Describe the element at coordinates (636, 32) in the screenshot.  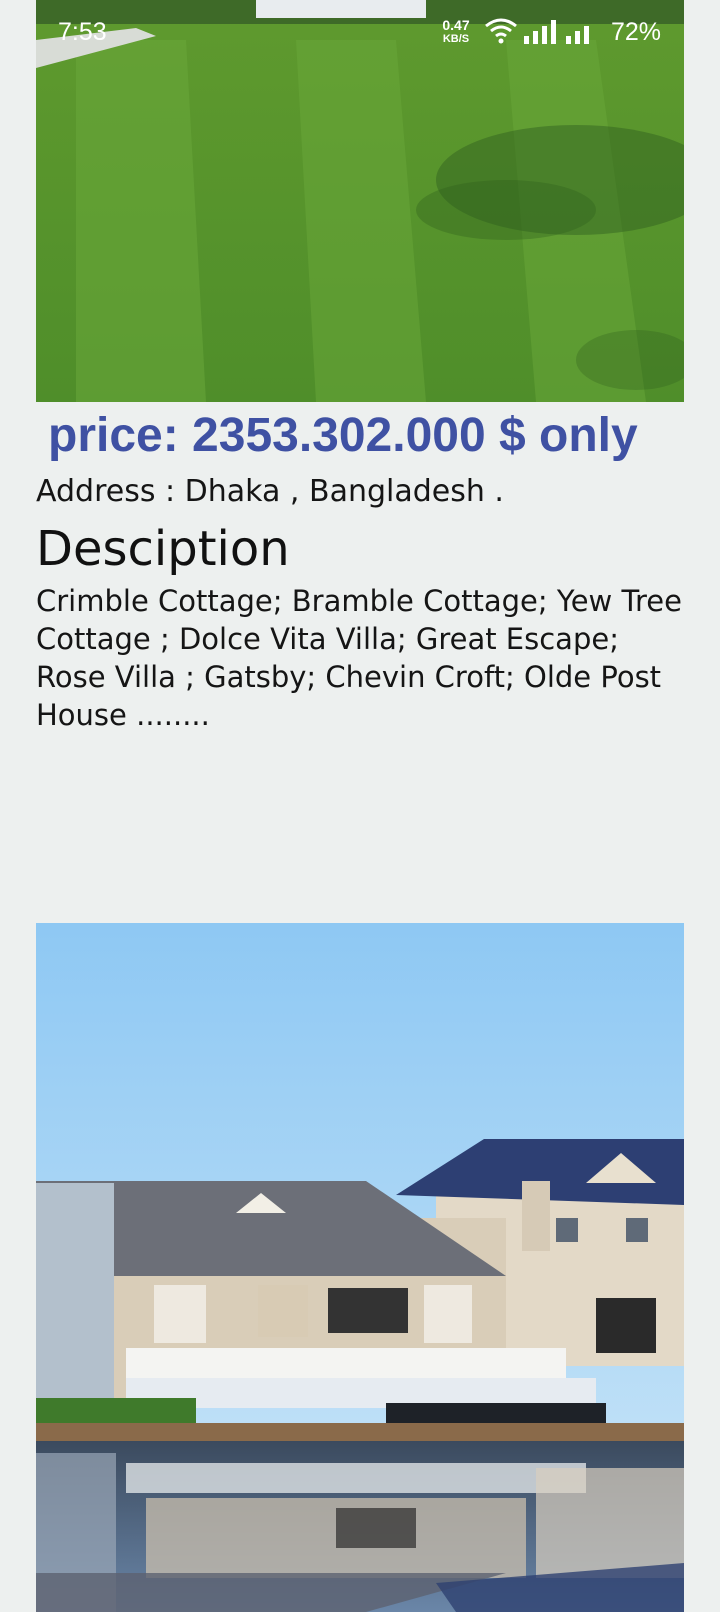
I see `battery-level: 72%` at that location.